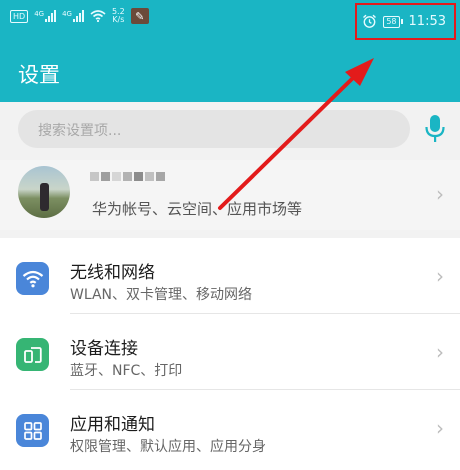  What do you see at coordinates (127, 176) in the screenshot?
I see `blurred-account-name` at bounding box center [127, 176].